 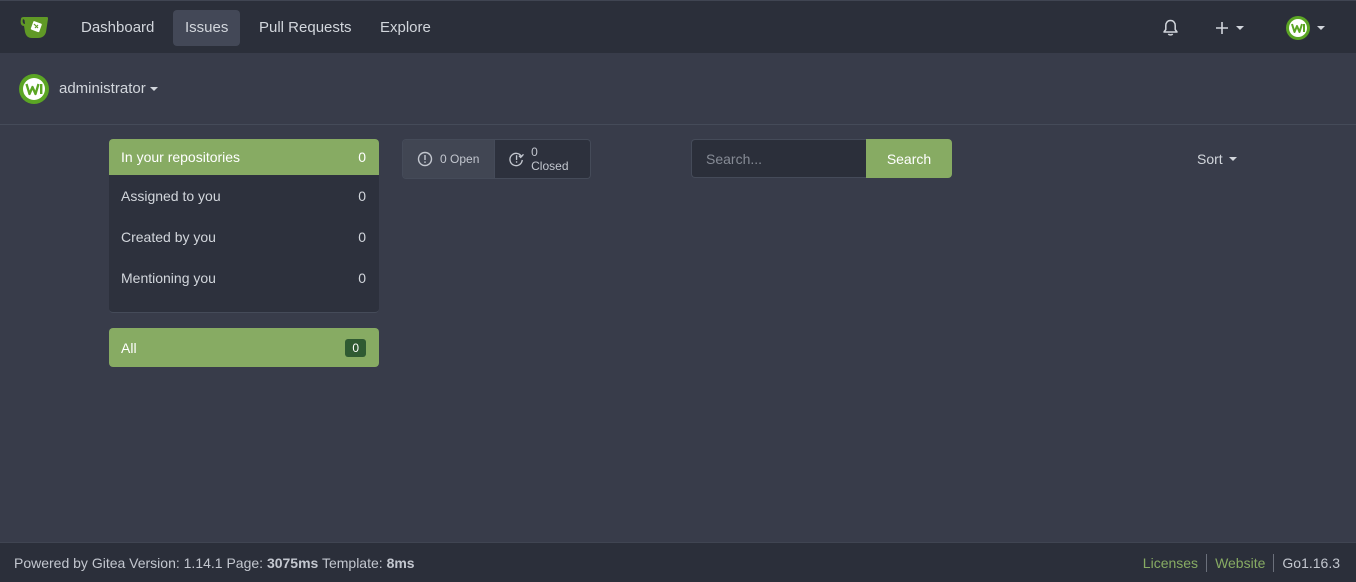 What do you see at coordinates (117, 28) in the screenshot?
I see `nav-dashboard: Dashboard` at bounding box center [117, 28].